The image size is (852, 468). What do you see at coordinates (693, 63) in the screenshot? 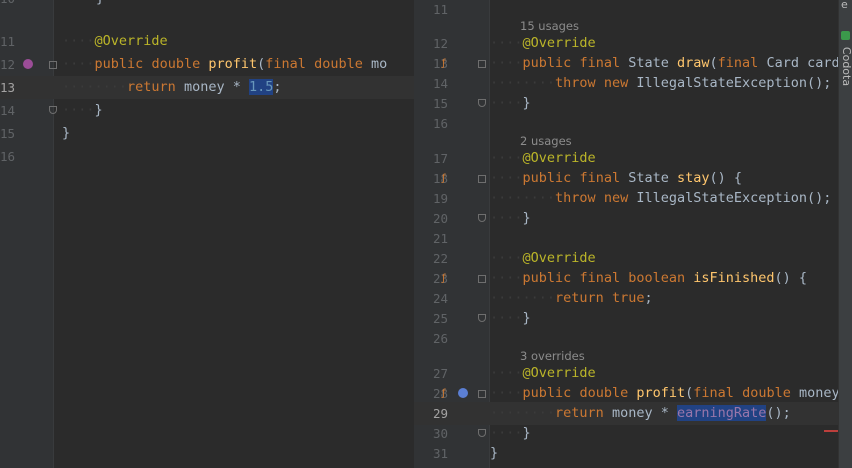
I see `method-name: draw` at bounding box center [693, 63].